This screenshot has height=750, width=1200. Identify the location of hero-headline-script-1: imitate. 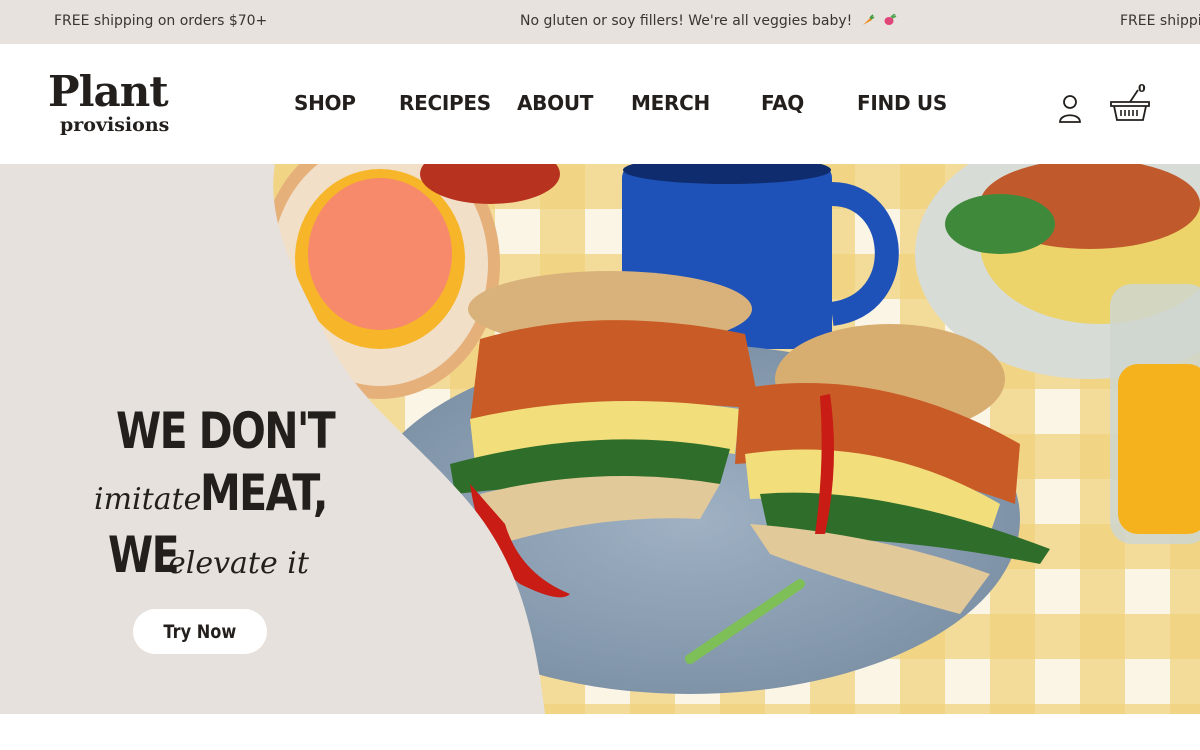
(148, 499).